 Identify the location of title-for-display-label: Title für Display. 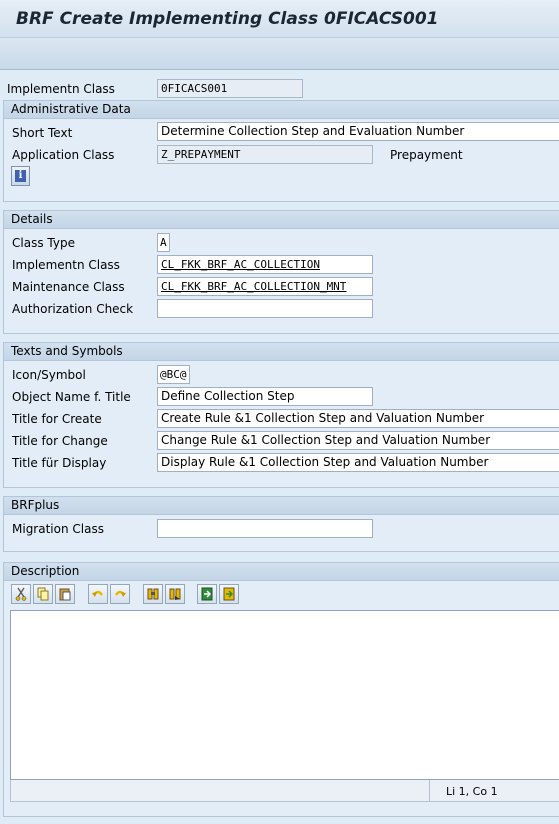
(59, 463).